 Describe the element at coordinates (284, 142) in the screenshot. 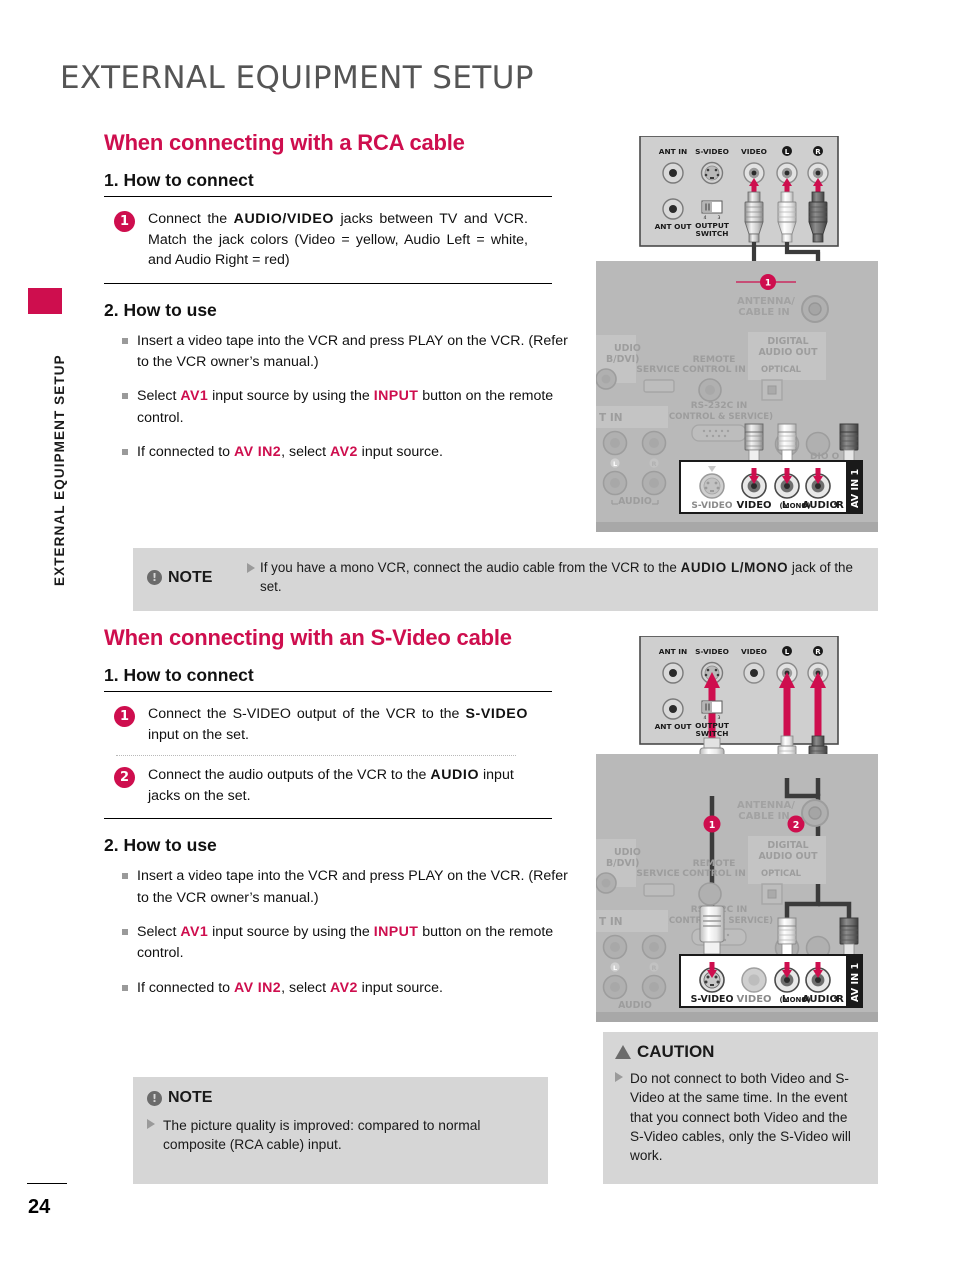

I see `section-heading-rca: When connecting with a RCA cable` at that location.